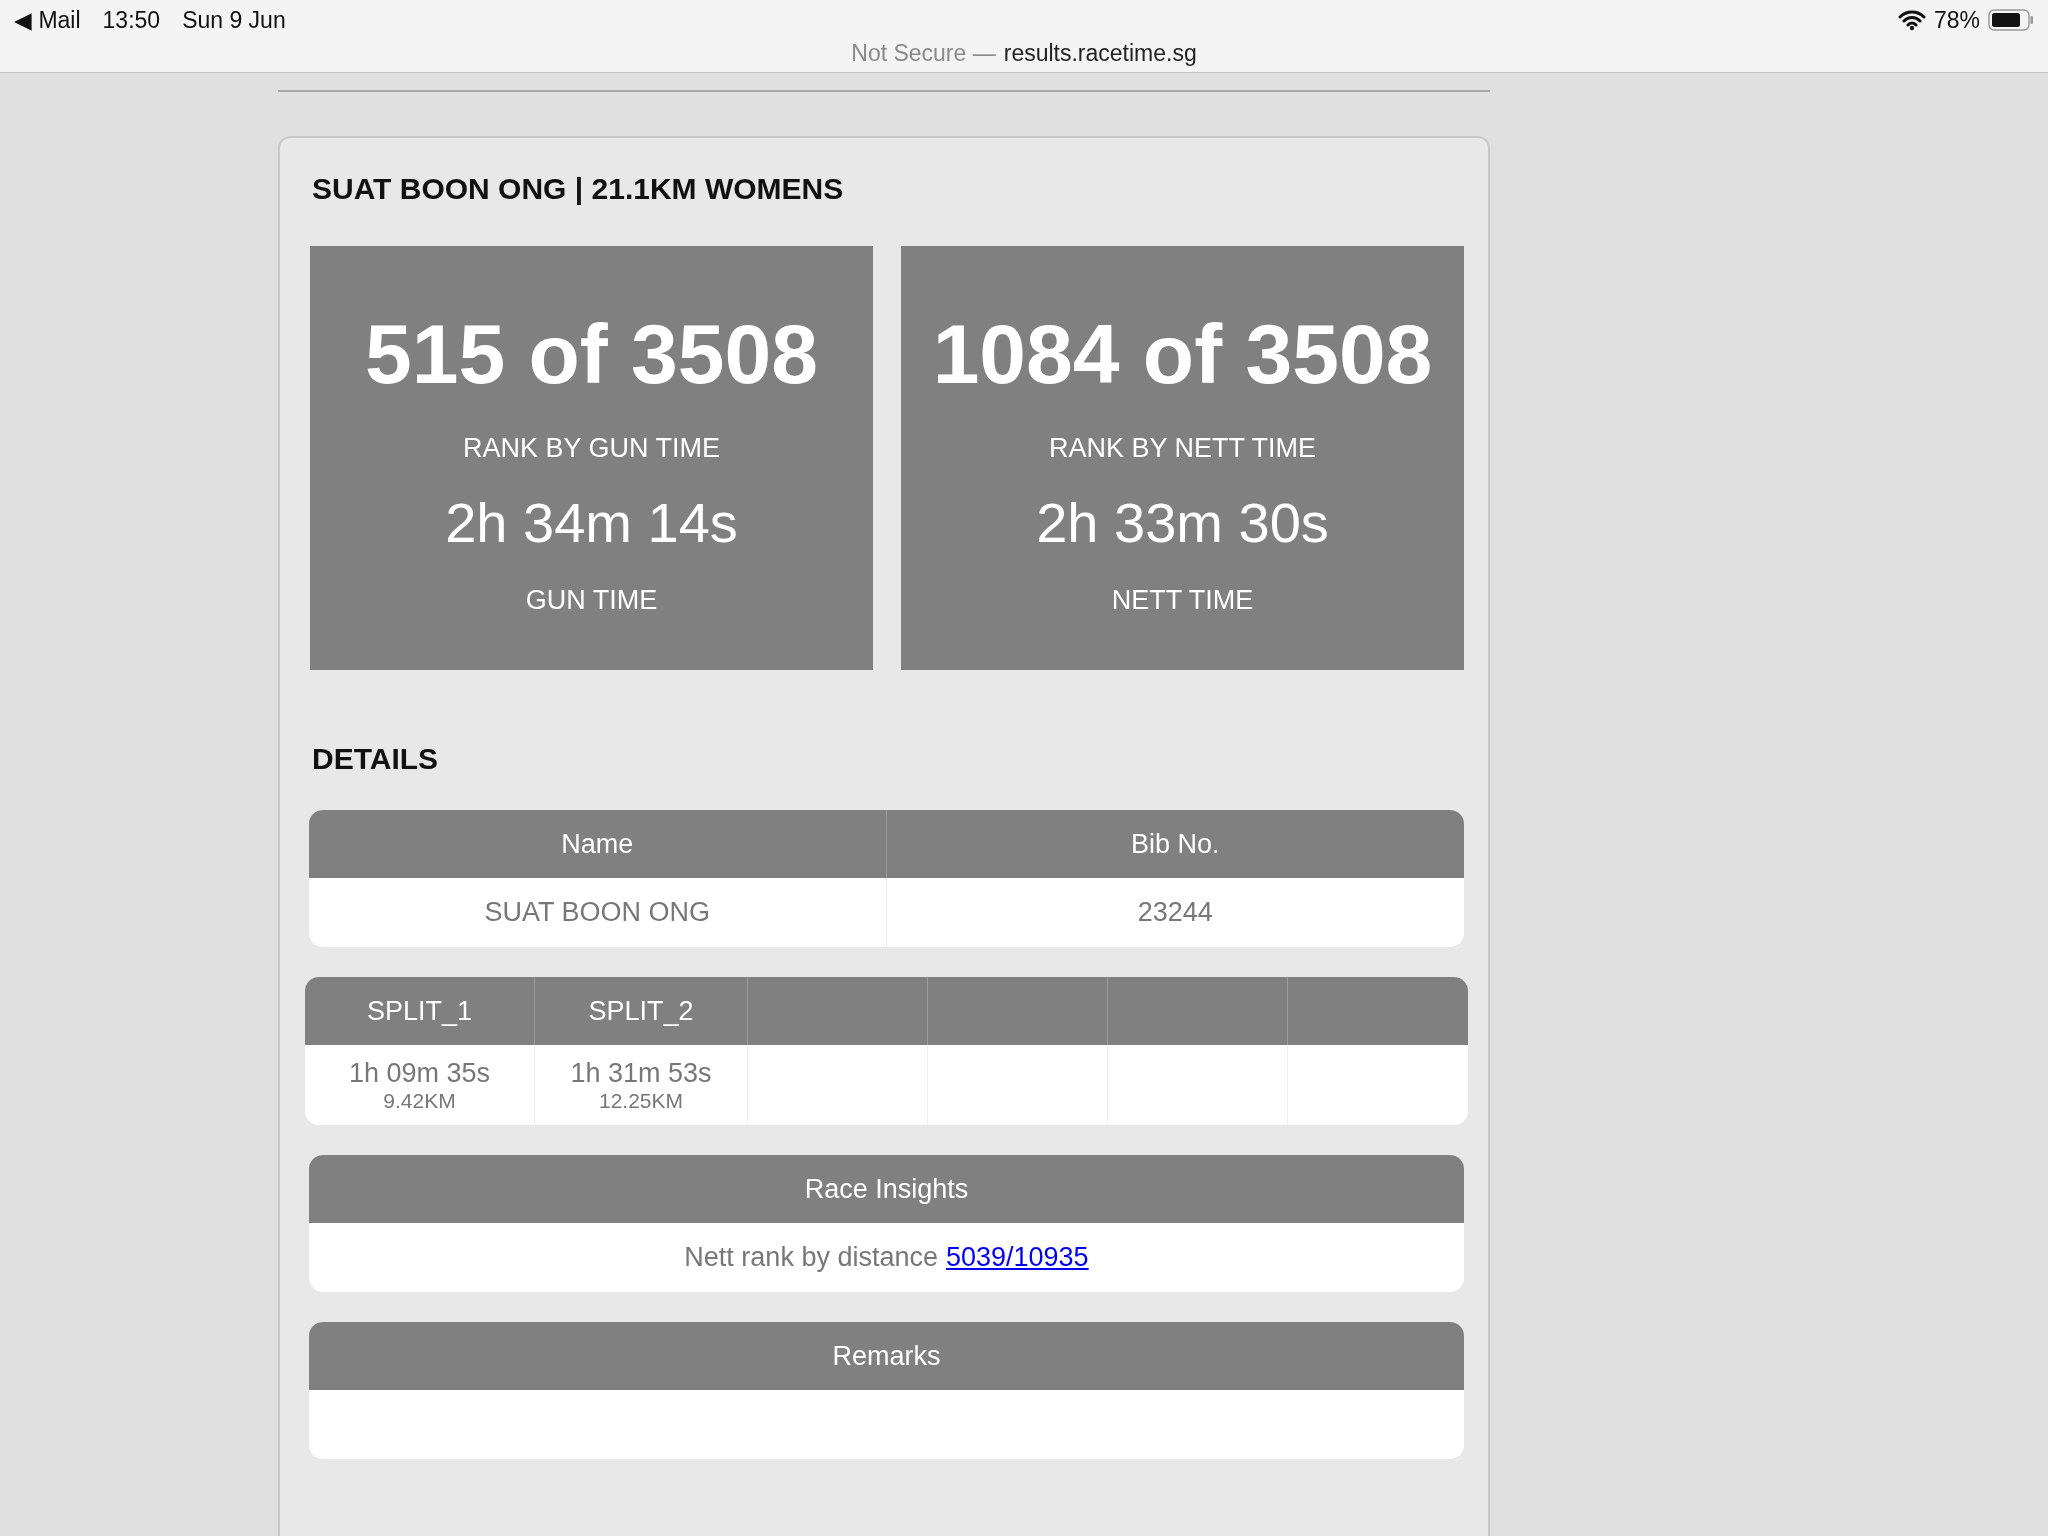 The height and width of the screenshot is (1536, 2048). Describe the element at coordinates (923, 53) in the screenshot. I see `security-label: Not Secure —` at that location.